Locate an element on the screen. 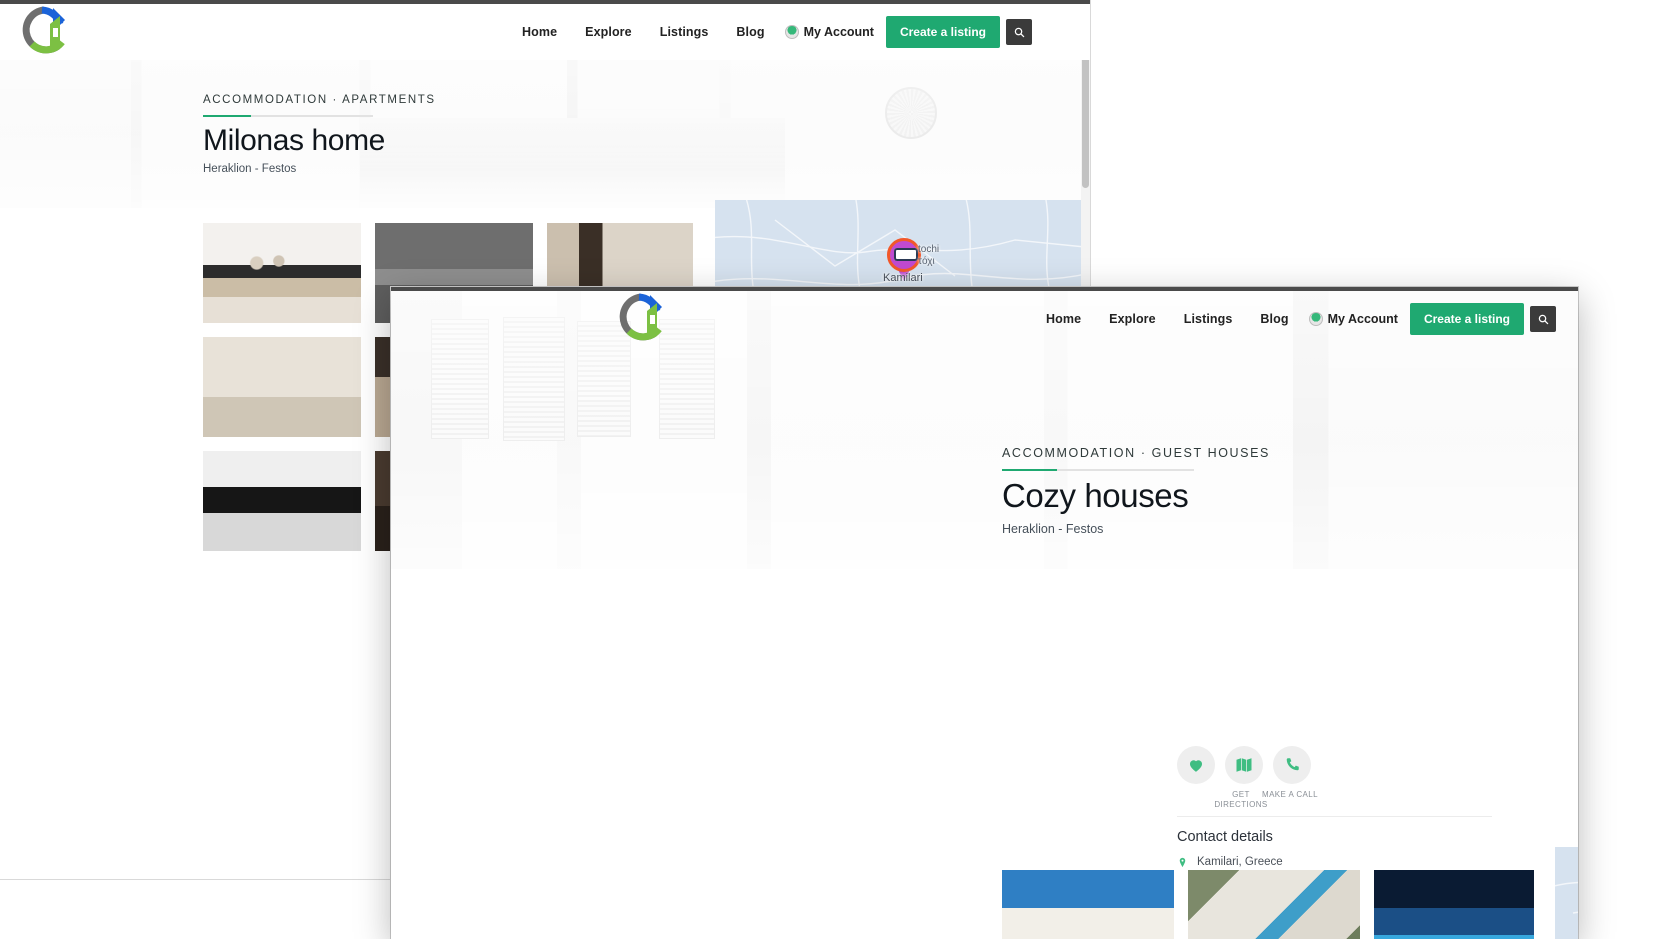 The height and width of the screenshot is (939, 1678). hero-eyebrow: ACCOMMODATION · GUEST HOUSES is located at coordinates (1136, 453).